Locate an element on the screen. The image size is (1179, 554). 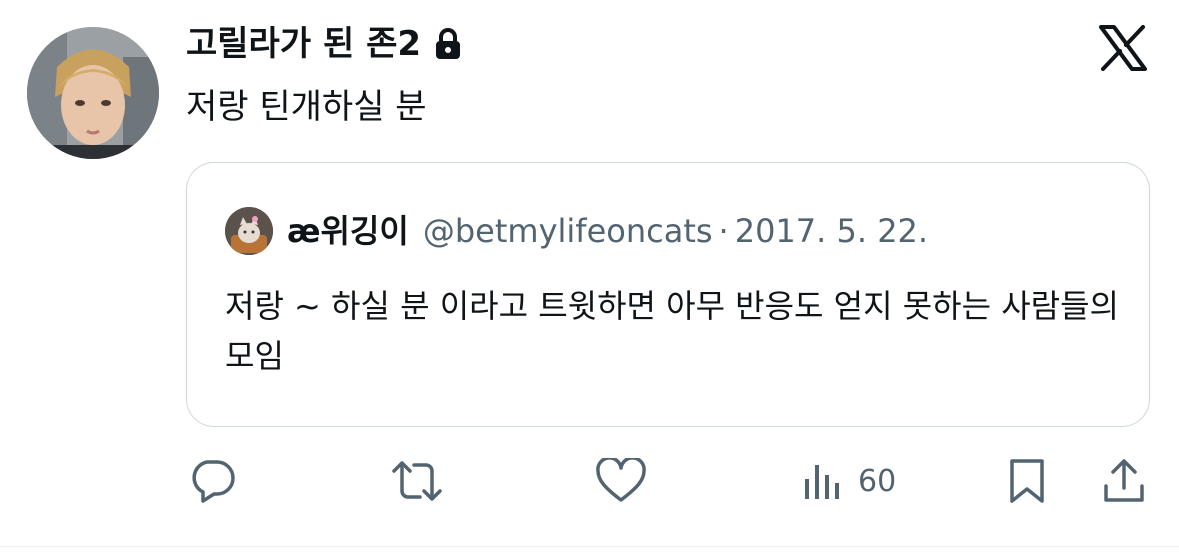
author-display-name-row: 고릴라가 된 존2 is located at coordinates (324, 44).